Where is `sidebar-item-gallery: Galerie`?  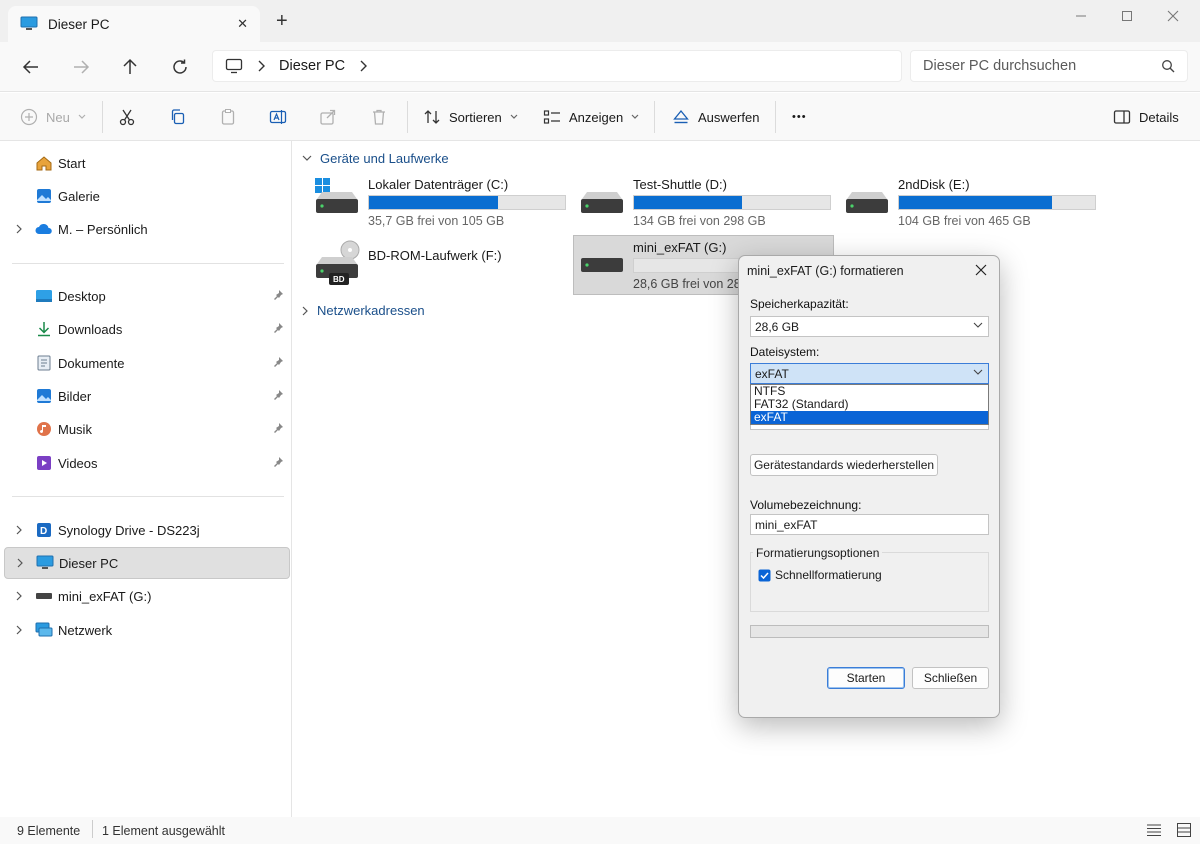 sidebar-item-gallery: Galerie is located at coordinates (147, 196).